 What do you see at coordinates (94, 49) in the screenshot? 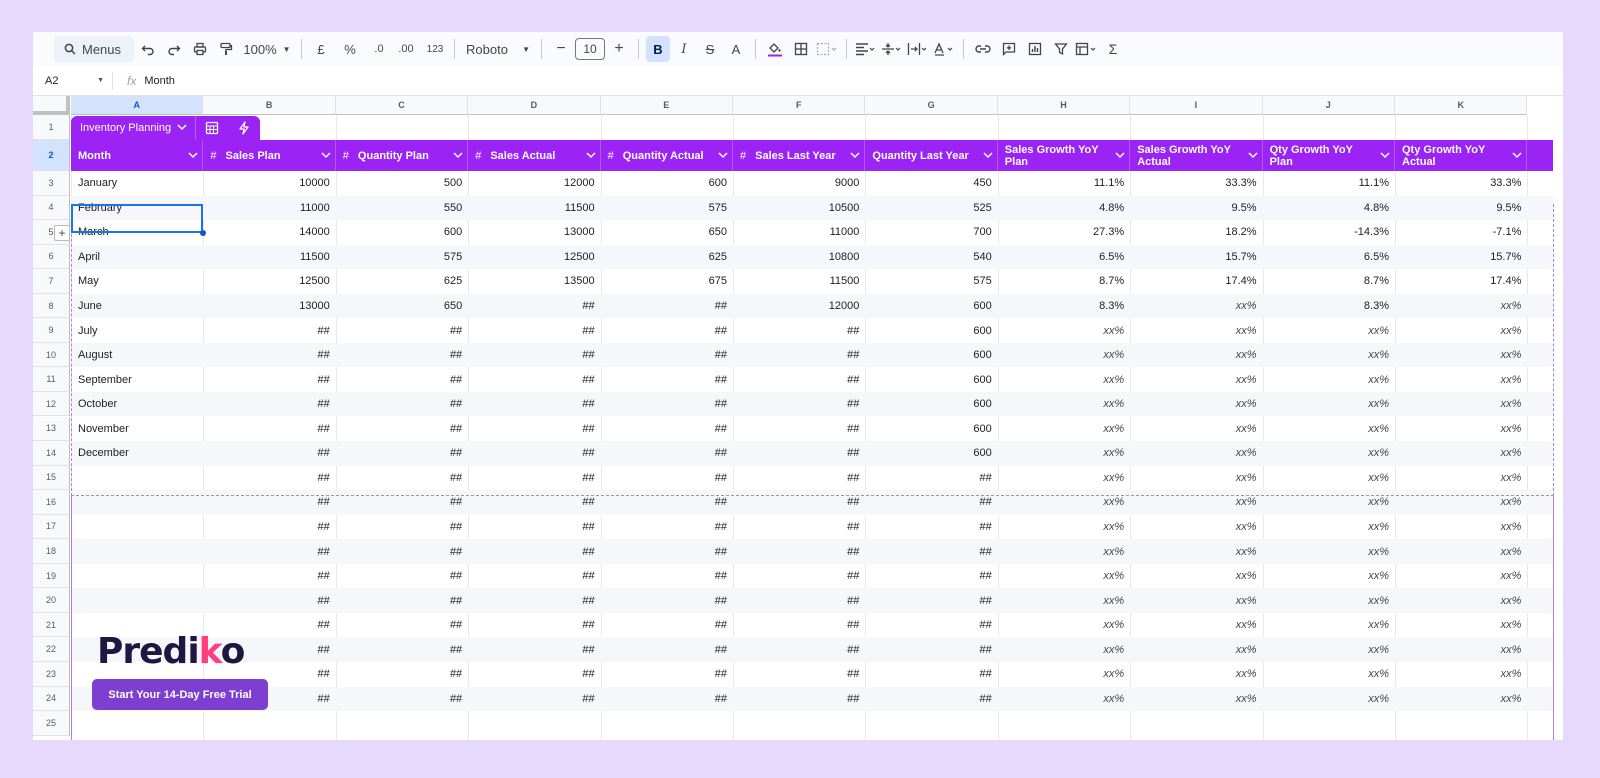
I see `menus-search: Menus` at bounding box center [94, 49].